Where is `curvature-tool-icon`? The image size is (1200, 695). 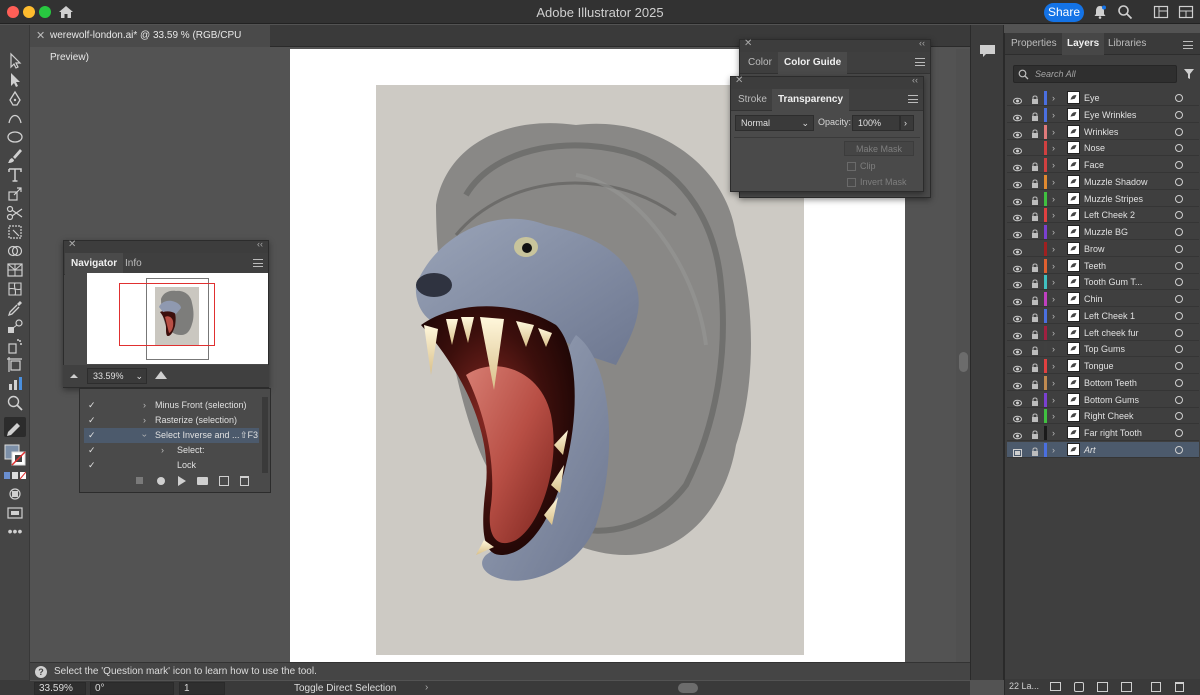 curvature-tool-icon is located at coordinates (15, 118).